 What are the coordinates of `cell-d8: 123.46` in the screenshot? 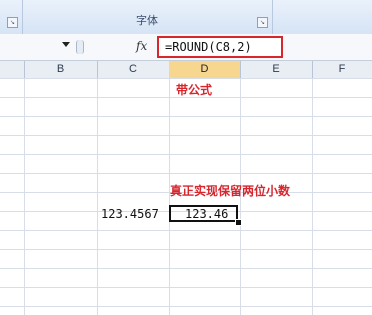 It's located at (206, 214).